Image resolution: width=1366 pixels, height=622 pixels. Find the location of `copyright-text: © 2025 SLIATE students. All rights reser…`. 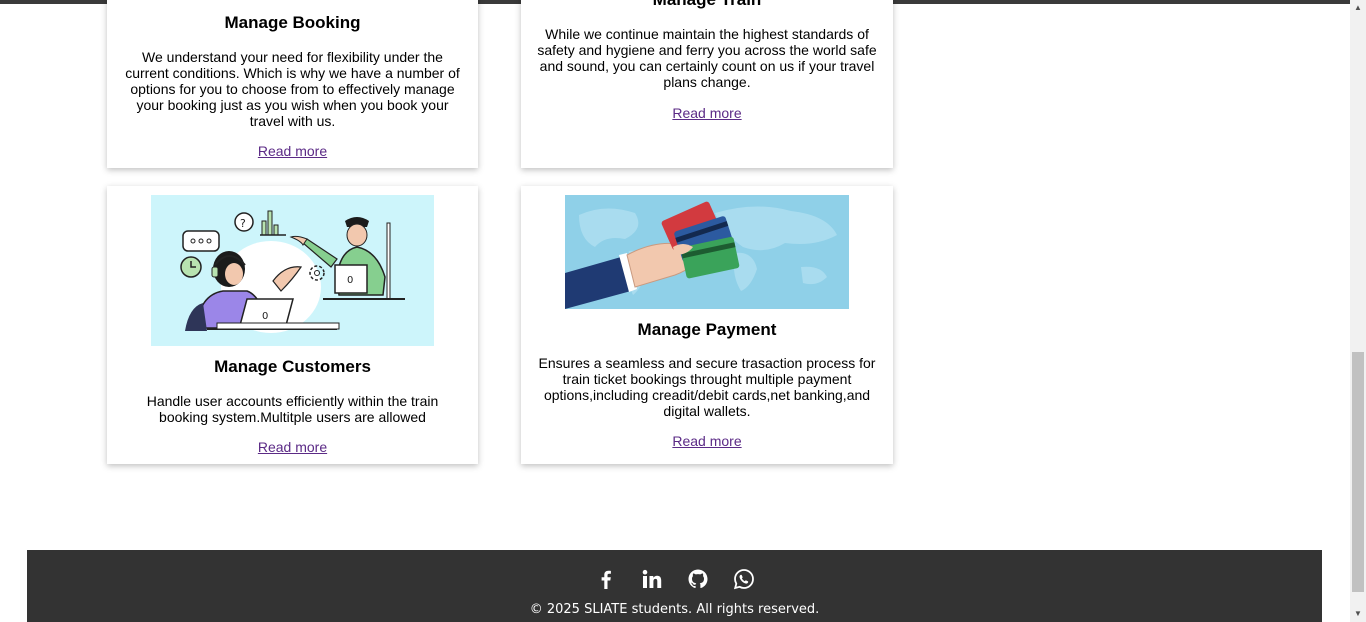

copyright-text: © 2025 SLIATE students. All rights reser… is located at coordinates (674, 609).